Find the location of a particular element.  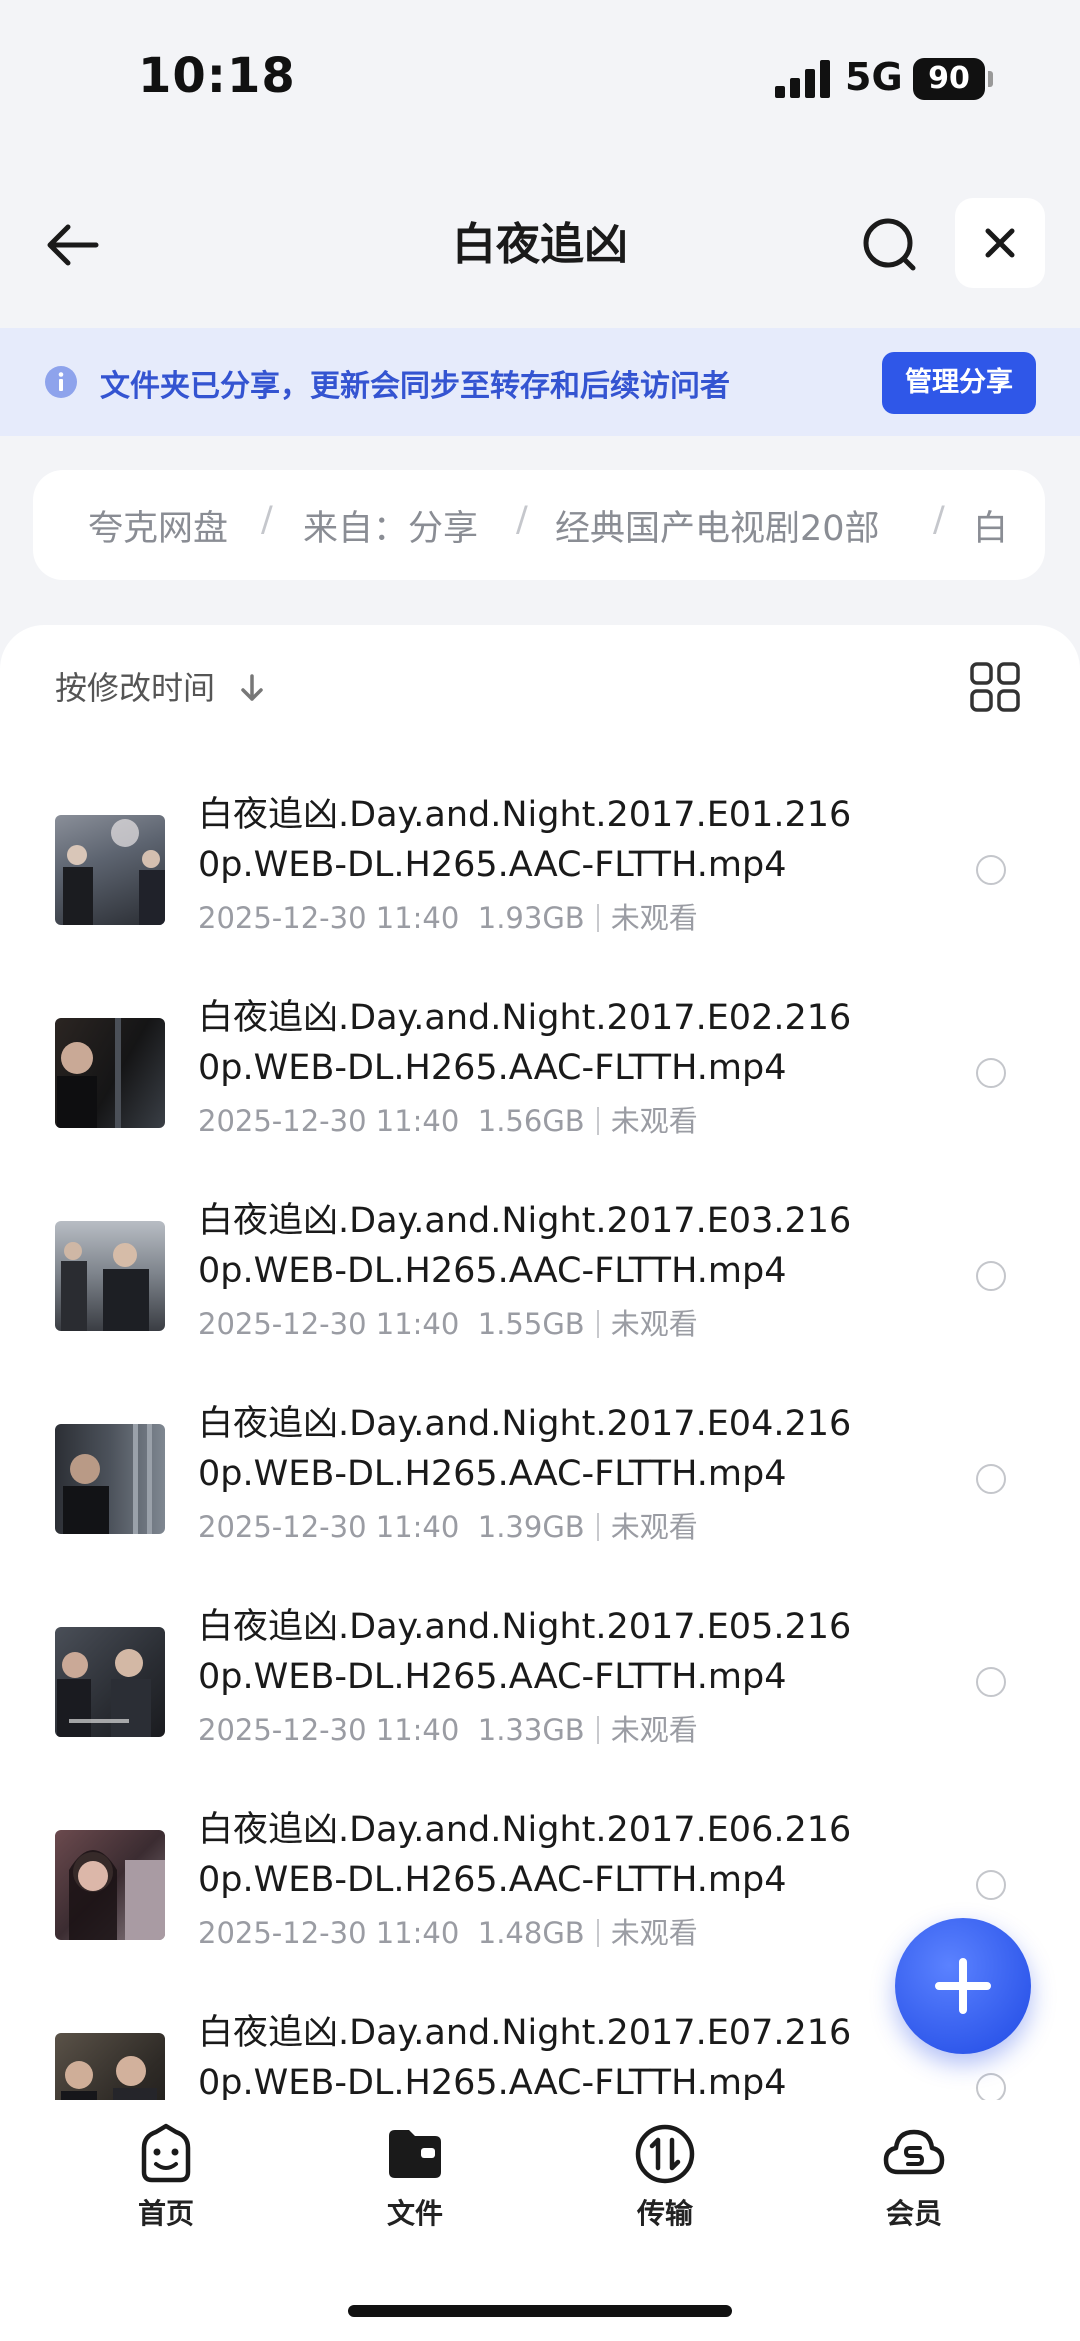

file-meta: 2025-12-30 11:40 1.93GB 未观看 is located at coordinates (448, 916).